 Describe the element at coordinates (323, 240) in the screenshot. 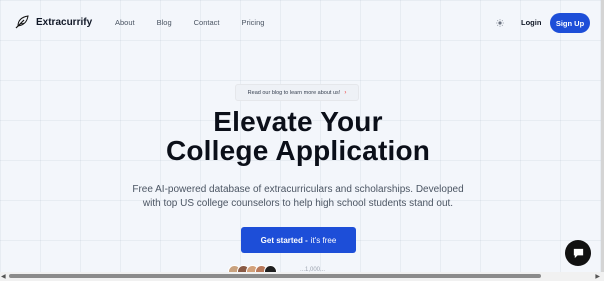

I see `cta-suffix: it's free` at that location.